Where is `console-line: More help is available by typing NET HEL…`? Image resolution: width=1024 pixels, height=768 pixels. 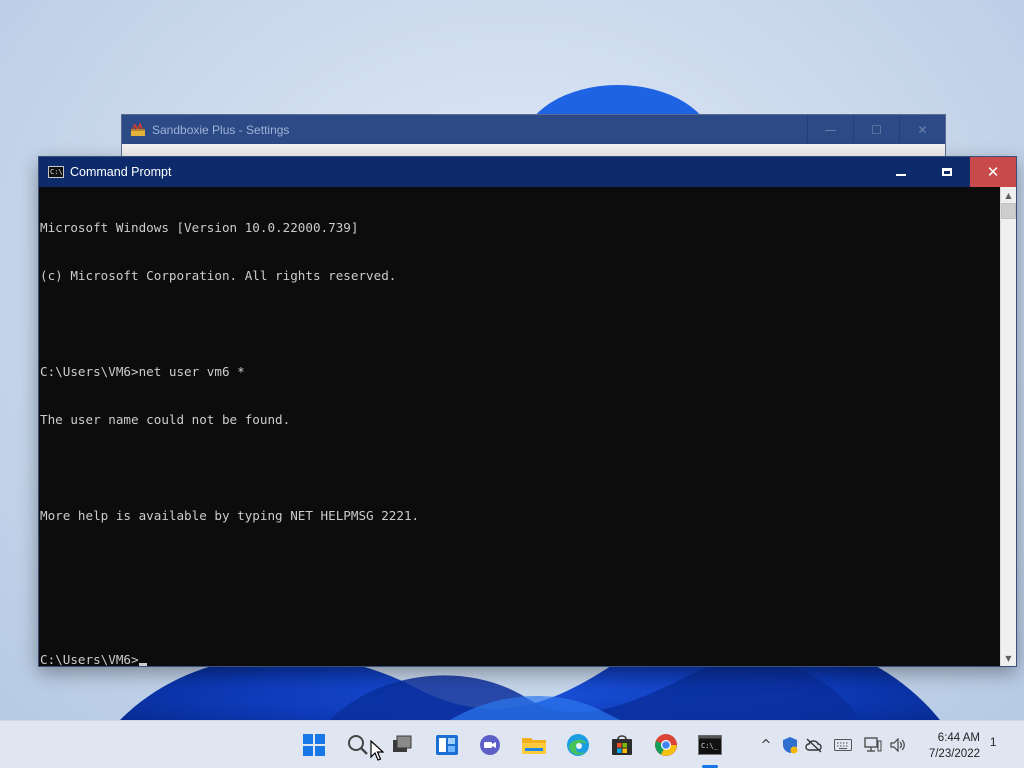 console-line: More help is available by typing NET HEL… is located at coordinates (230, 515).